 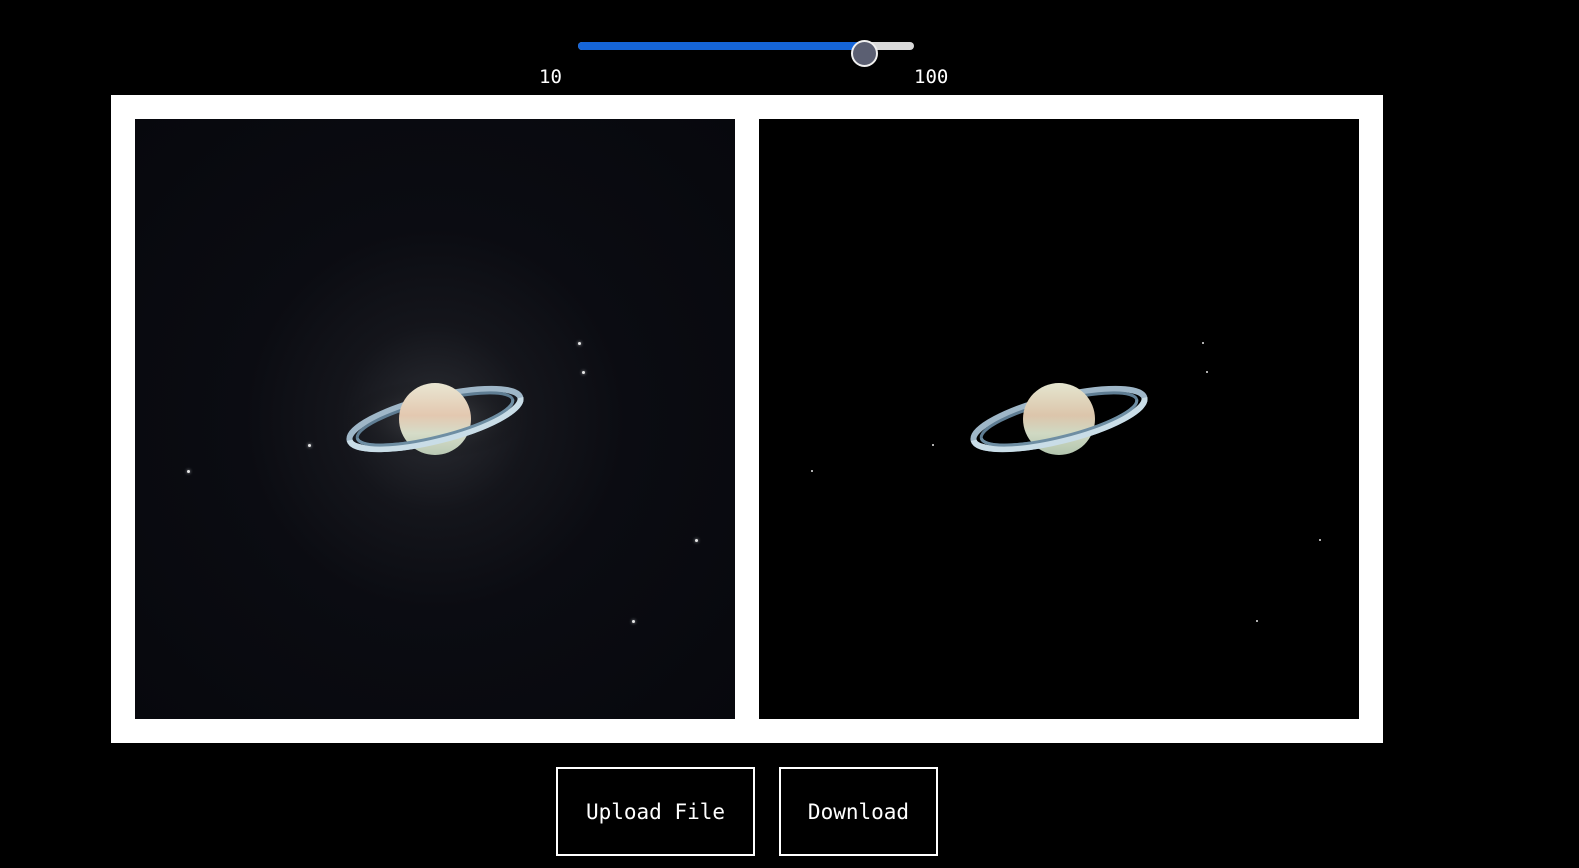 I want to click on slider-fill, so click(x=722, y=46).